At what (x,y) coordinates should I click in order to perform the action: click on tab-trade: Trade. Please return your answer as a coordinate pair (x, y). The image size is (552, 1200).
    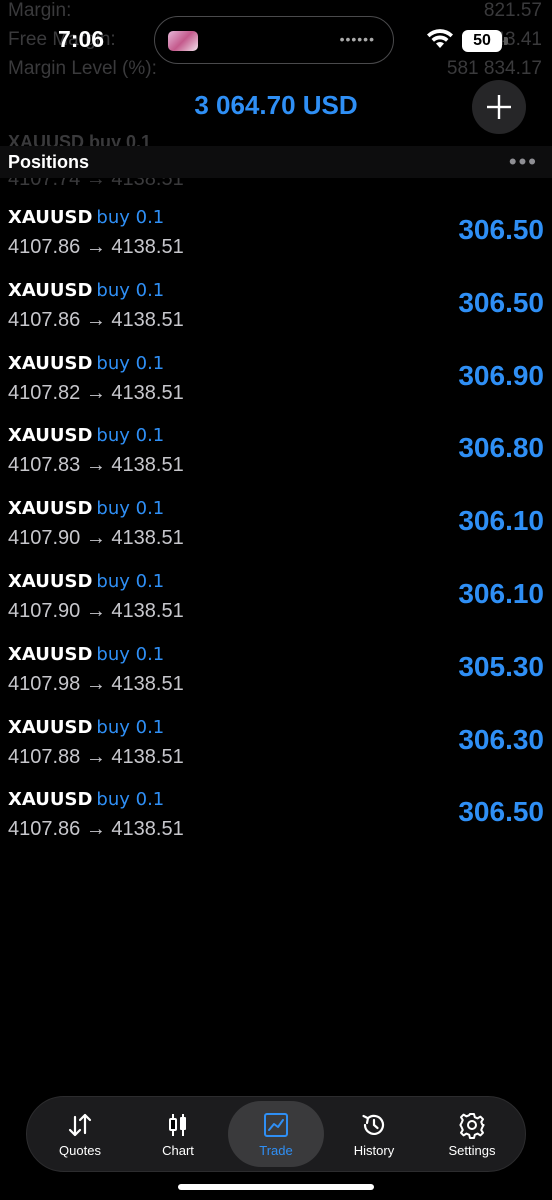
    Looking at the image, I should click on (276, 1134).